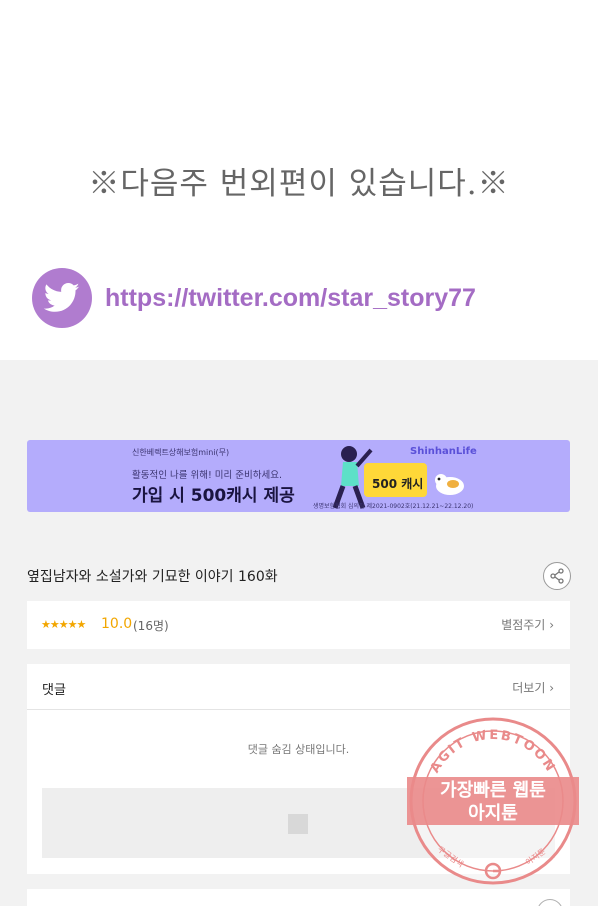  Describe the element at coordinates (550, 902) in the screenshot. I see `circle-button-icon` at that location.